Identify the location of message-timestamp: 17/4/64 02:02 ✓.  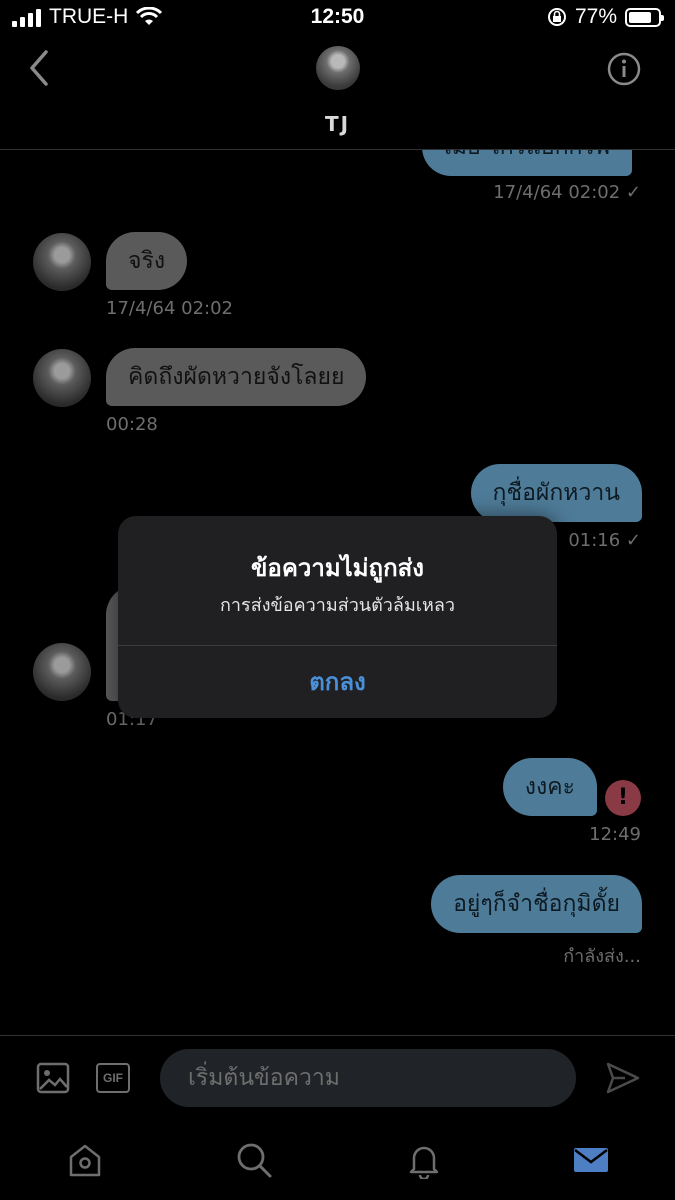
(567, 192).